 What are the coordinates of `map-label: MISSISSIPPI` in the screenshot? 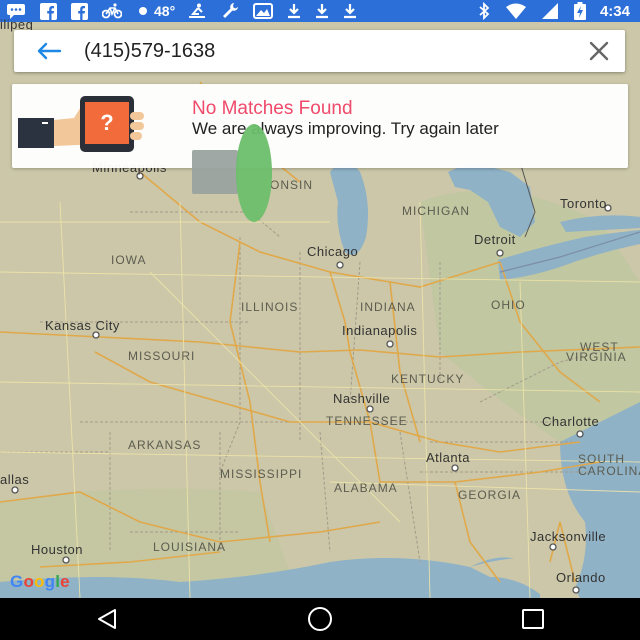 It's located at (261, 474).